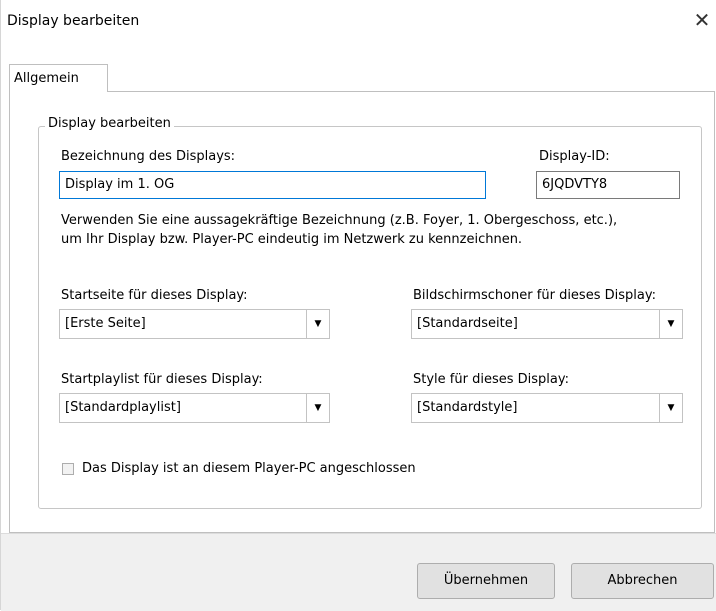 This screenshot has height=611, width=716. What do you see at coordinates (154, 295) in the screenshot?
I see `startpage-label: Startseite für dieses Display:` at bounding box center [154, 295].